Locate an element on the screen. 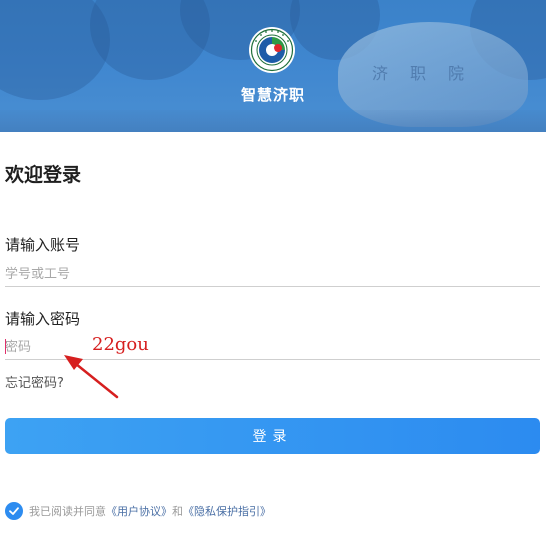  checkmark-icon is located at coordinates (14, 511).